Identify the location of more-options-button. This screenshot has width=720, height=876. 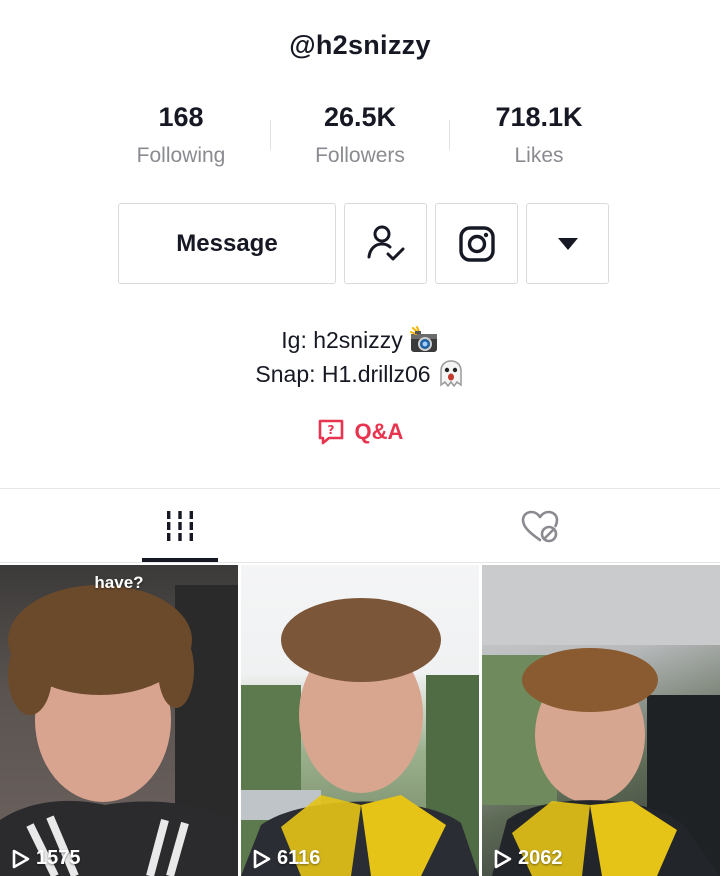
(567, 243).